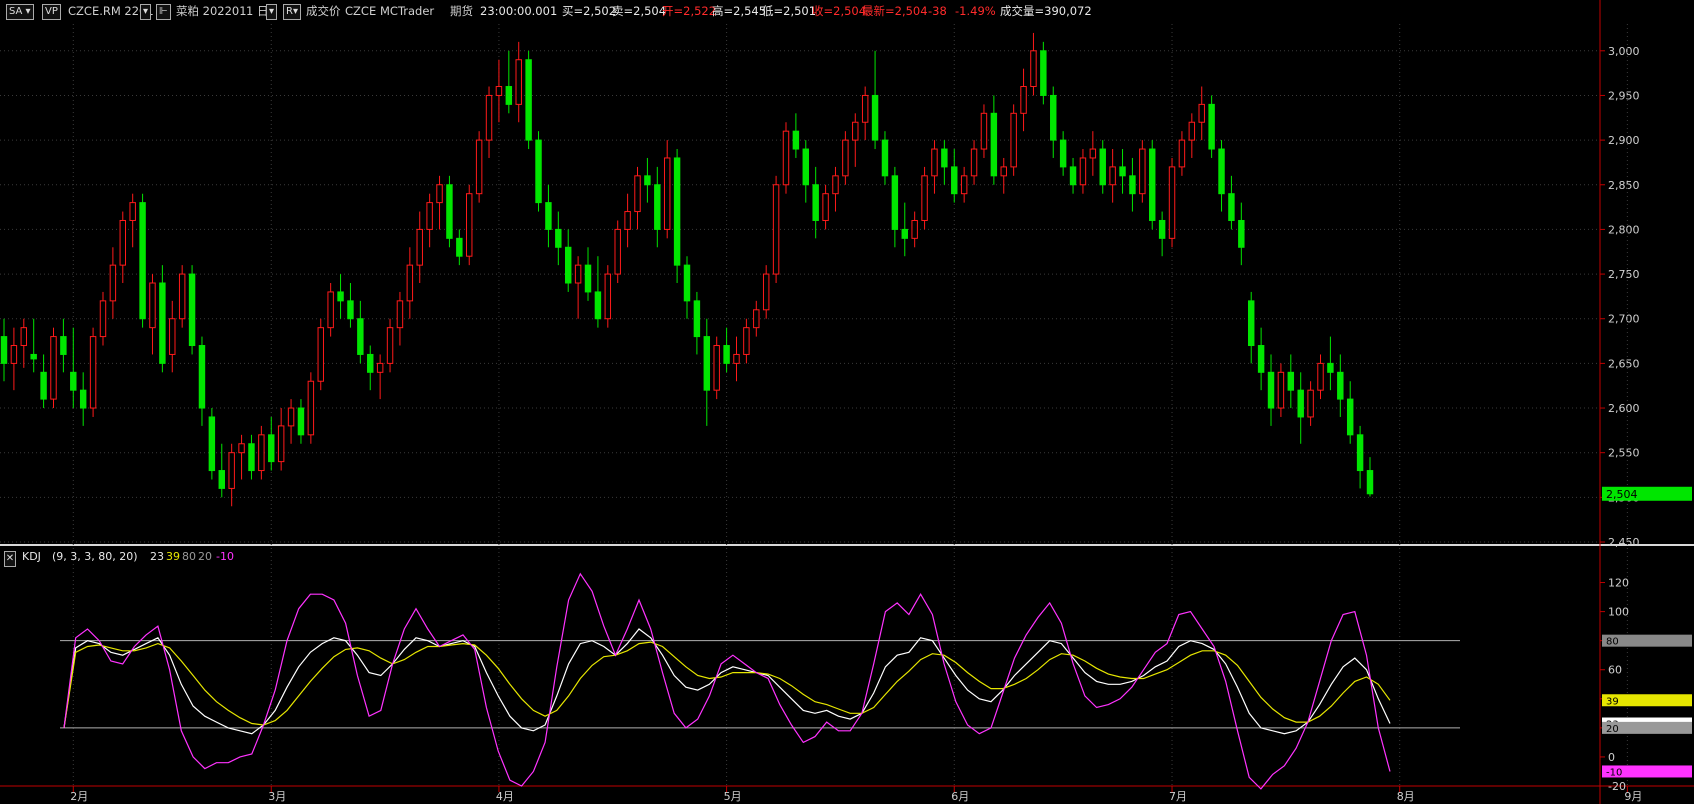 This screenshot has height=804, width=1694. What do you see at coordinates (1624, 363) in the screenshot?
I see `price-tick-label: 2,650` at bounding box center [1624, 363].